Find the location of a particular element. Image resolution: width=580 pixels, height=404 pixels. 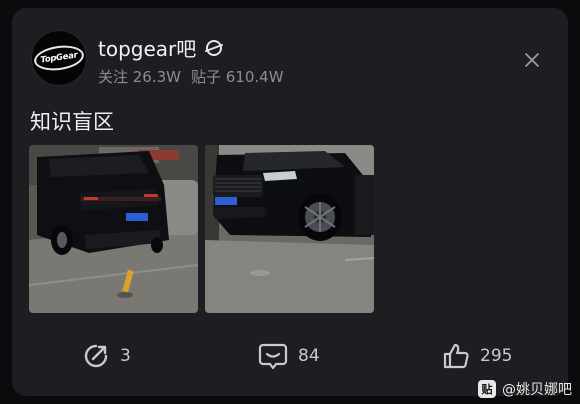

watermark: 贴 @姚贝娜吧 is located at coordinates (525, 389).